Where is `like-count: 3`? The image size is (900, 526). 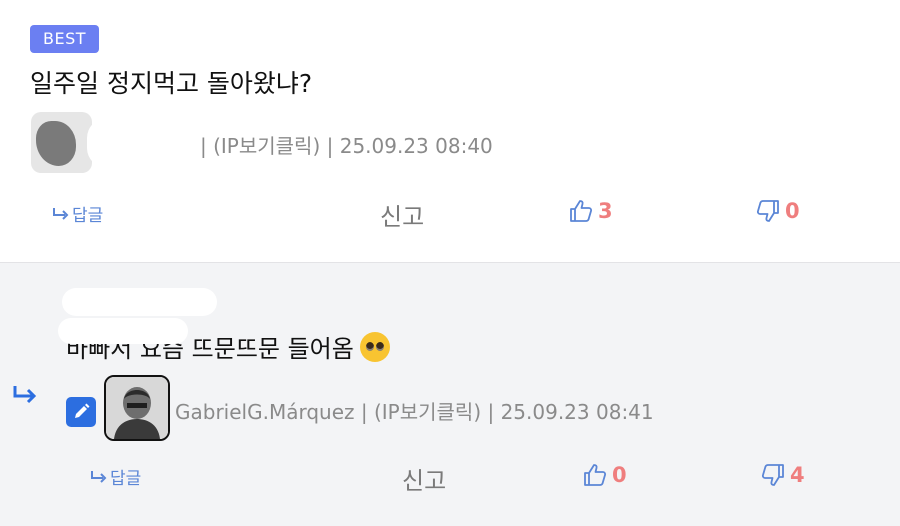 like-count: 3 is located at coordinates (605, 211).